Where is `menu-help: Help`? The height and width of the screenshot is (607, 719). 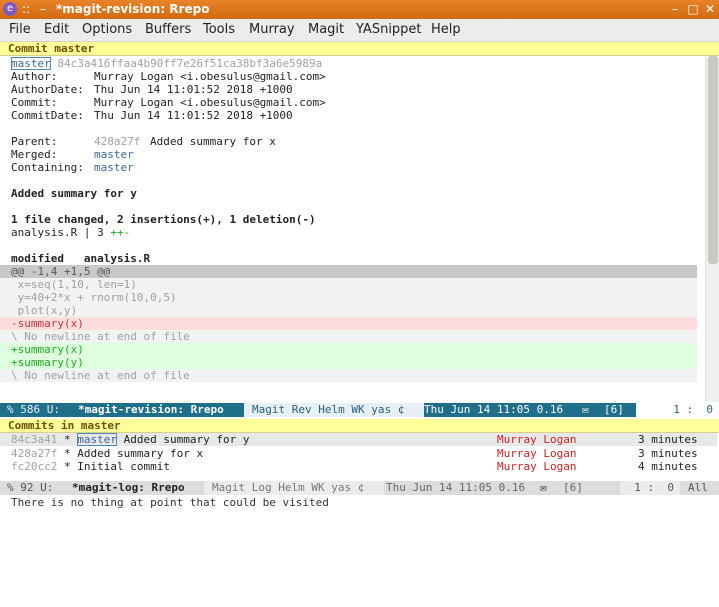 menu-help: Help is located at coordinates (446, 30).